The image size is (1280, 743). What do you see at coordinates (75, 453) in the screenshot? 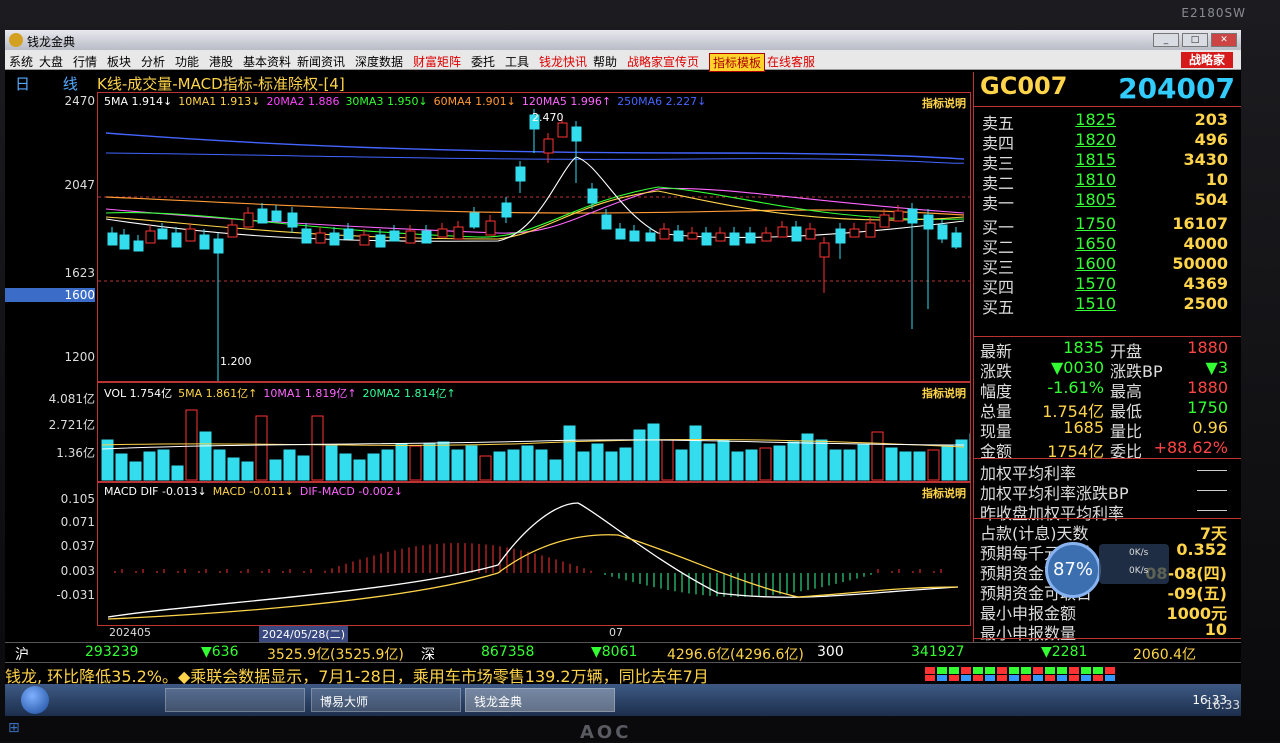
I see `vol-y-tick: 1.36亿` at bounding box center [75, 453].